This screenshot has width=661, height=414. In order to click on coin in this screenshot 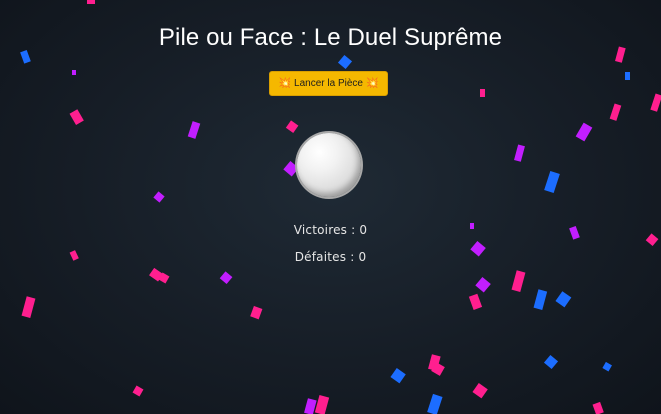, I will do `click(329, 165)`.